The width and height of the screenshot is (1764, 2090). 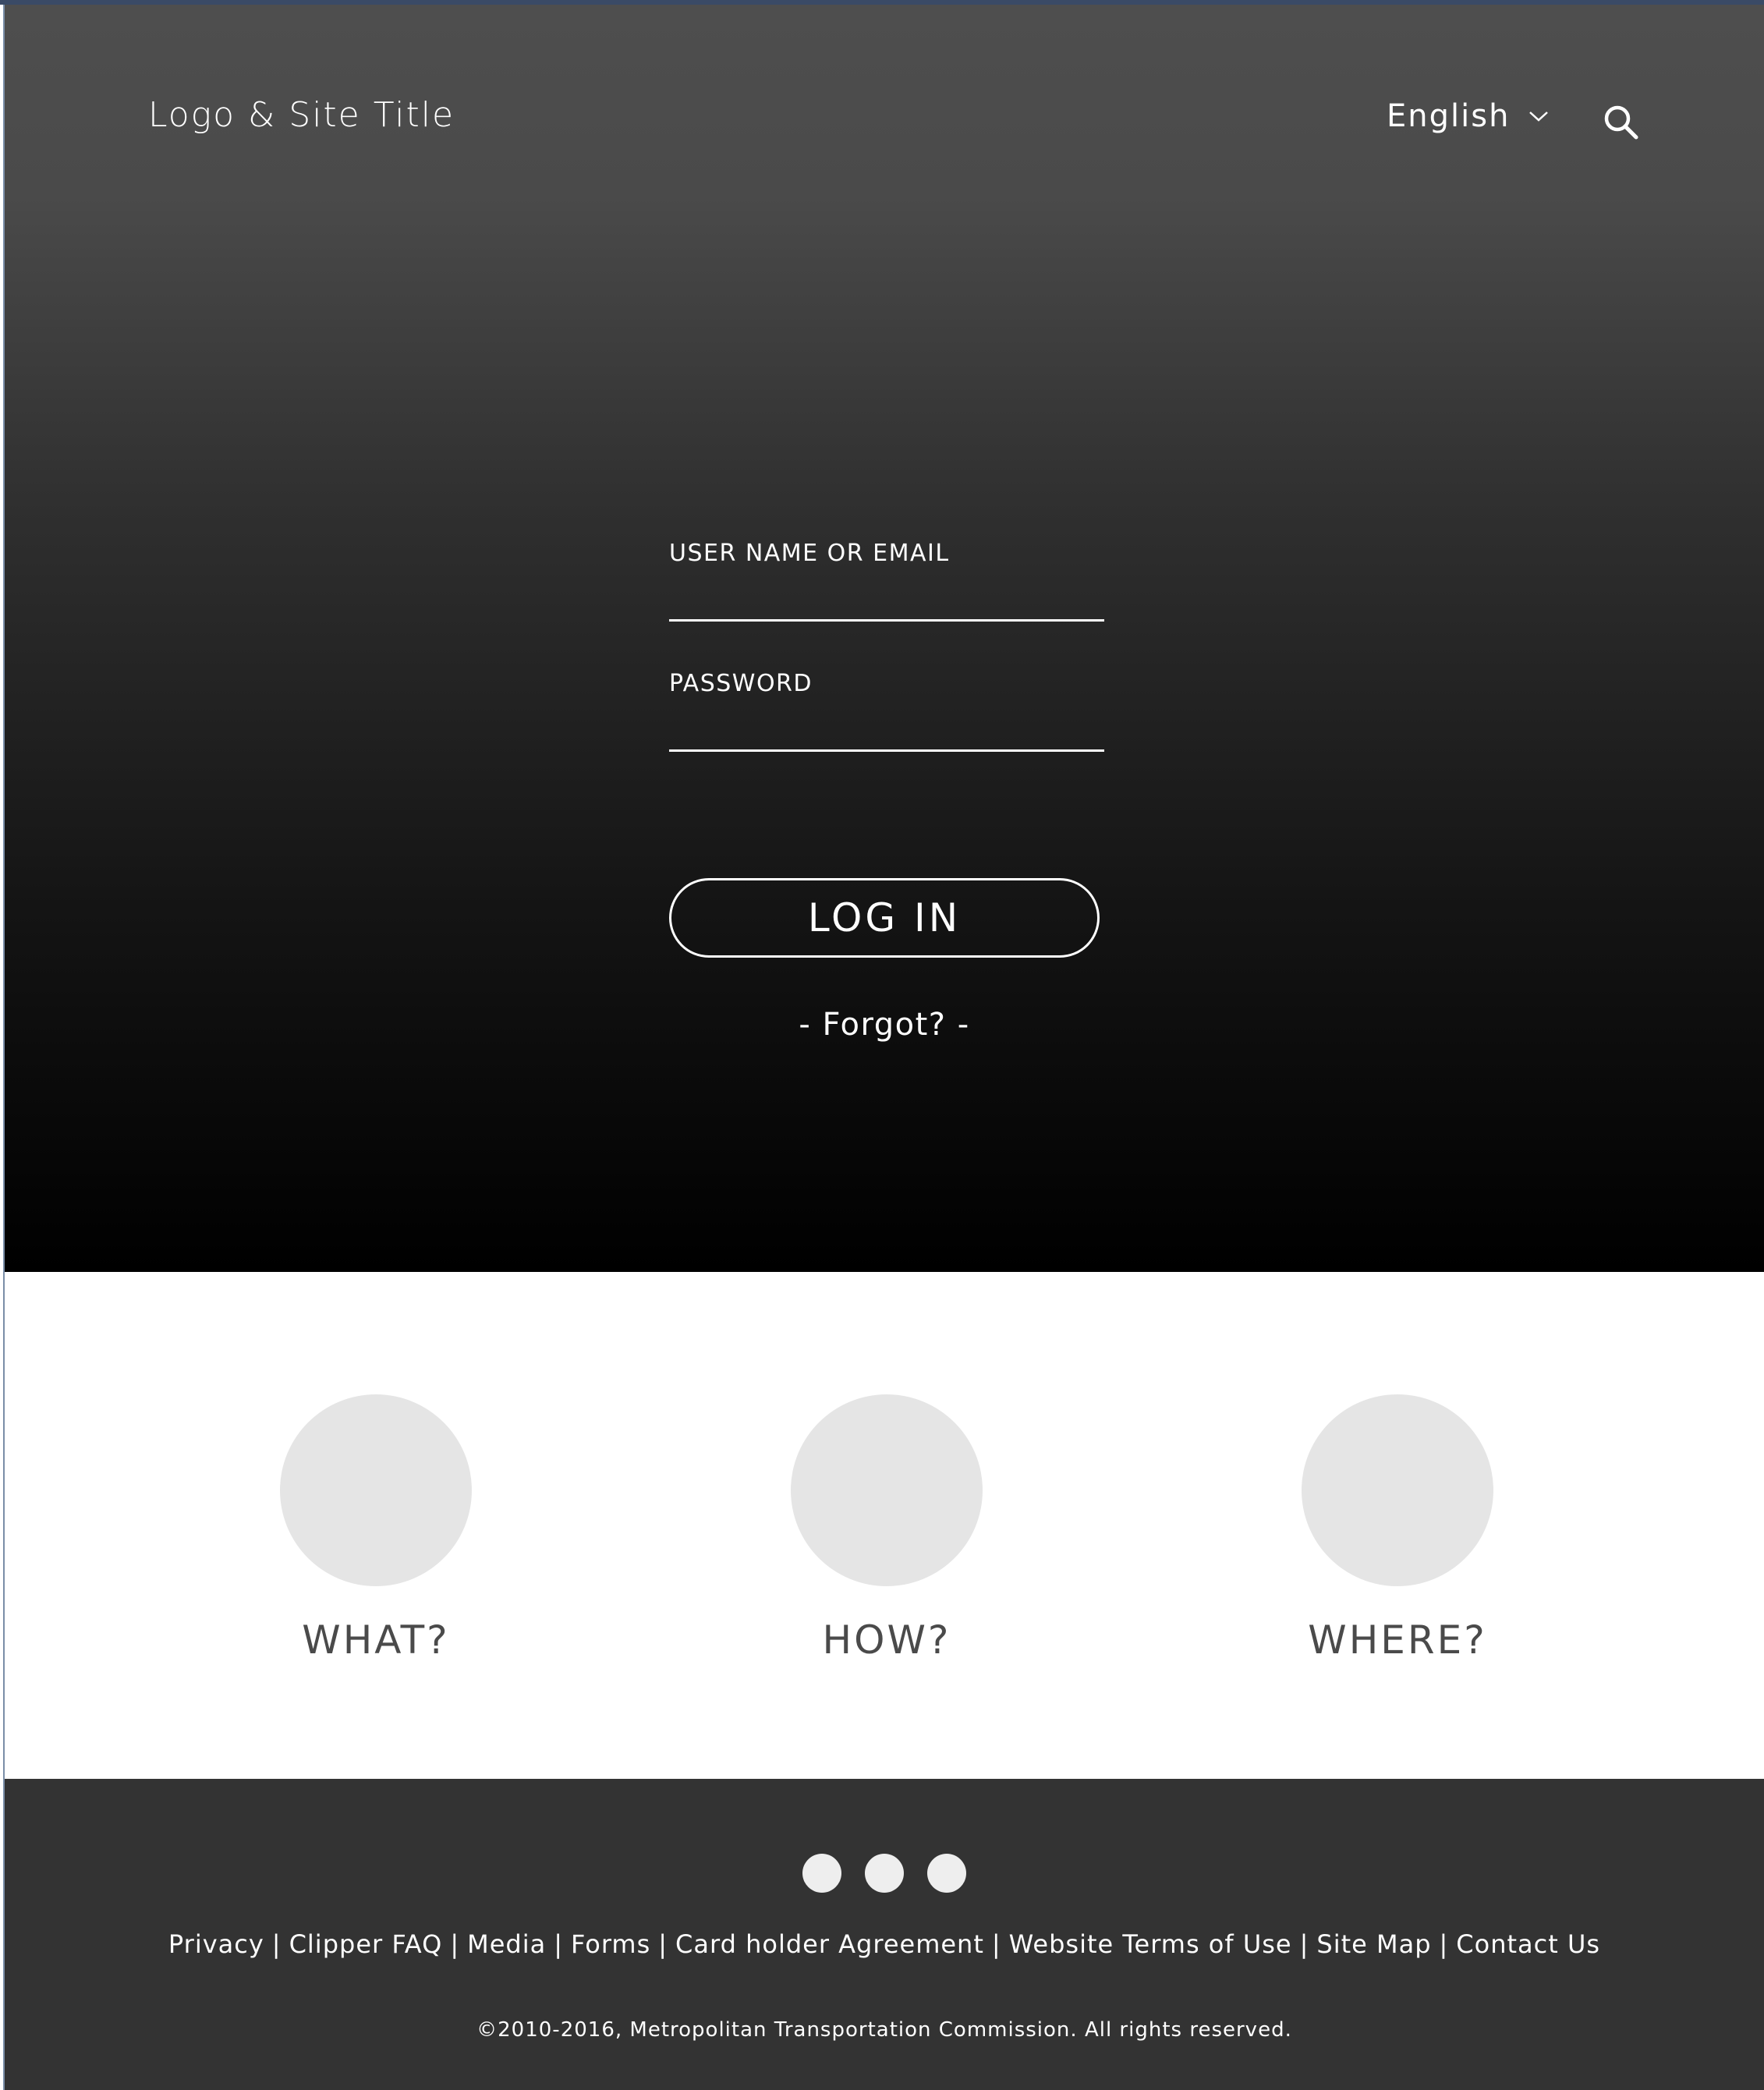 What do you see at coordinates (1621, 122) in the screenshot?
I see `search-icon` at bounding box center [1621, 122].